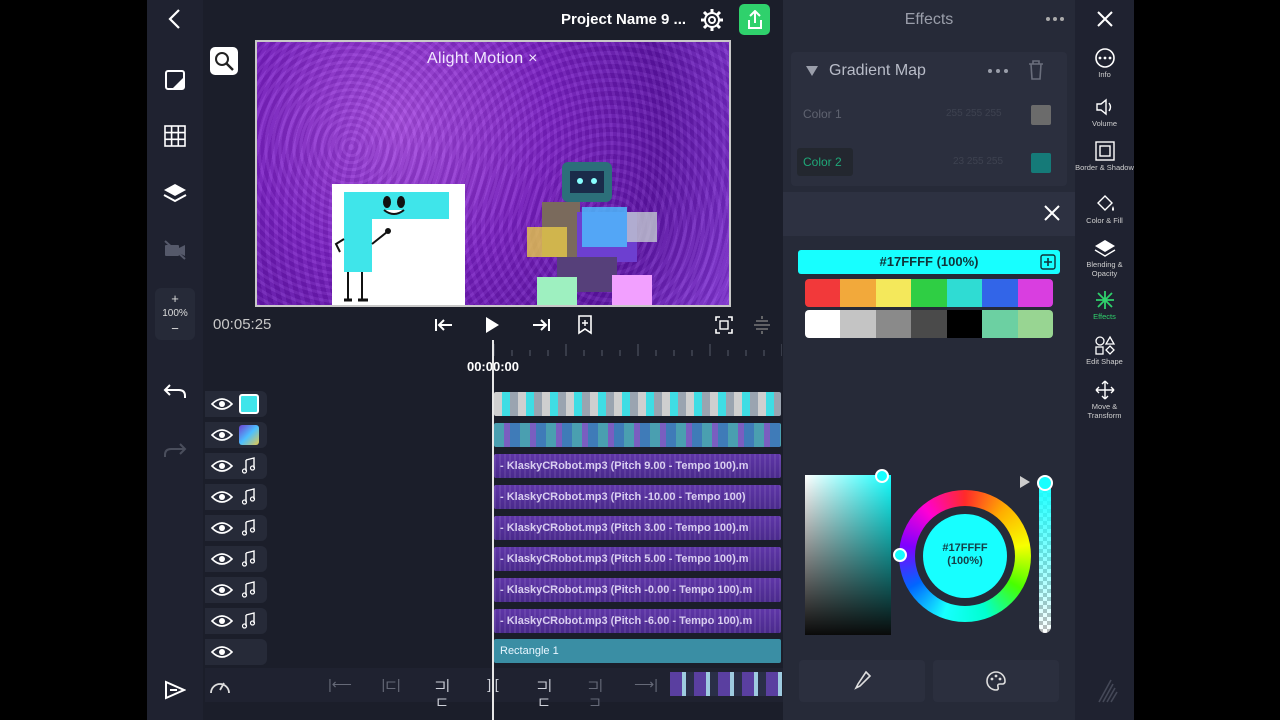 The image size is (1280, 720). I want to click on color1-swatch, so click(1041, 115).